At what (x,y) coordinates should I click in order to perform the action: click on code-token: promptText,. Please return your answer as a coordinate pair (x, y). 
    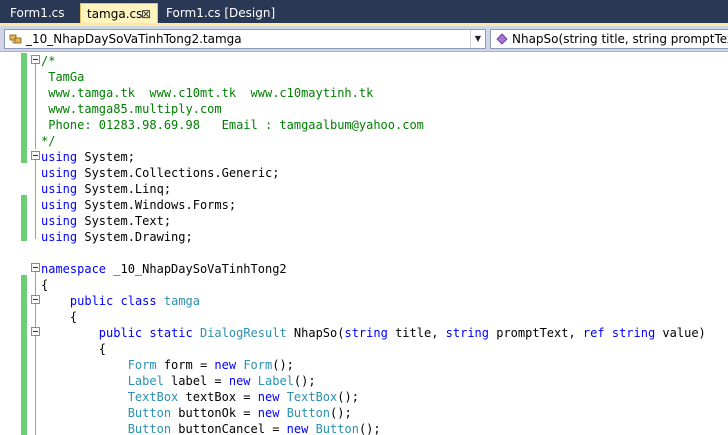
    Looking at the image, I should click on (536, 333).